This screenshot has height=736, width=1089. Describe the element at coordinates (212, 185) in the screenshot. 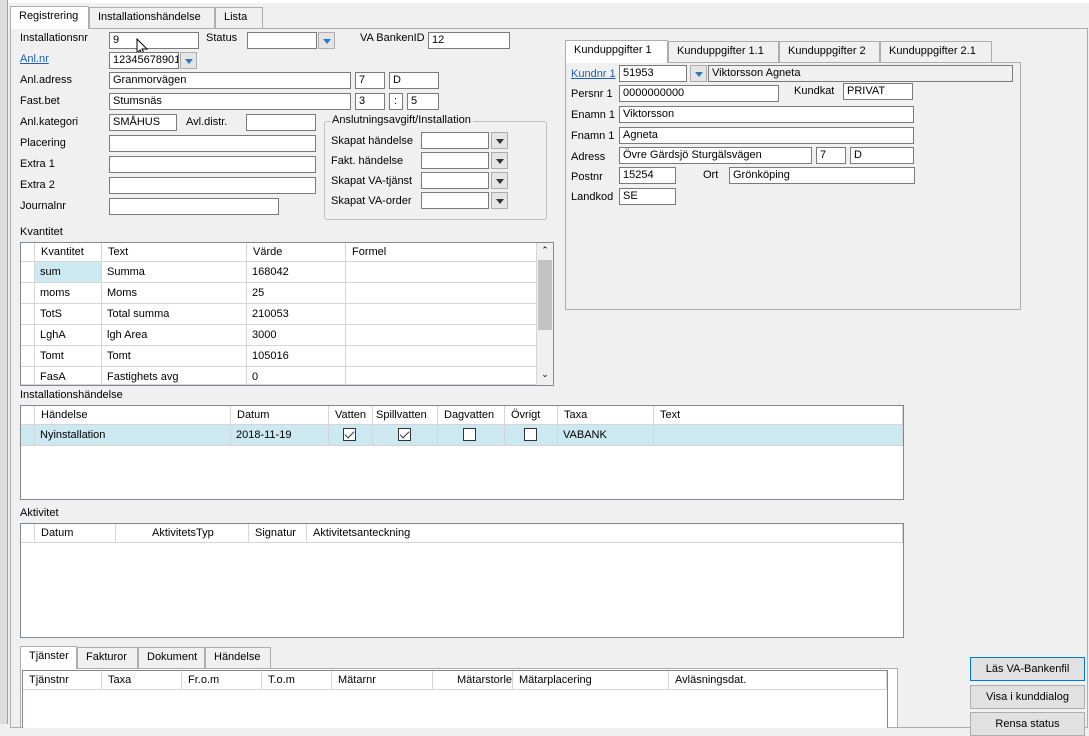

I see `extra2-input` at that location.